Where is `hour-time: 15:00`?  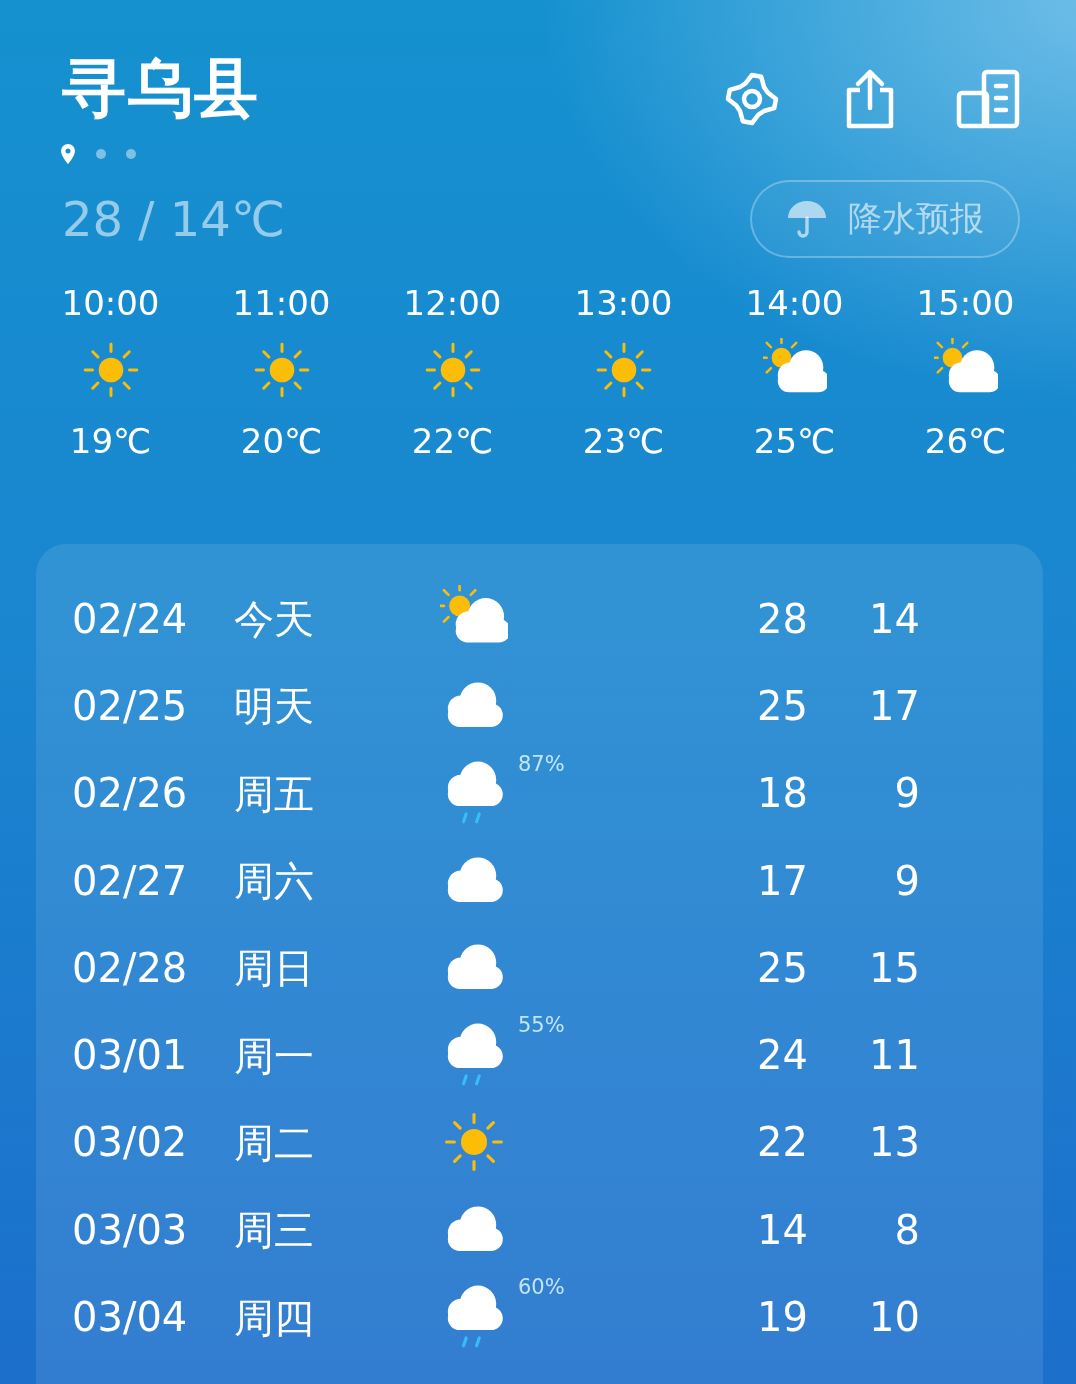 hour-time: 15:00 is located at coordinates (965, 303).